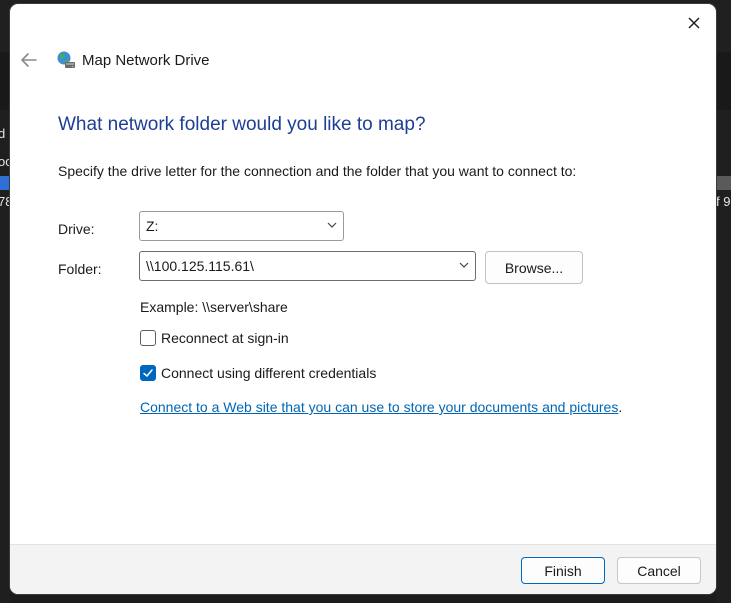 This screenshot has height=603, width=731. I want to click on folder-path-value: \\100.125.115.61\, so click(200, 266).